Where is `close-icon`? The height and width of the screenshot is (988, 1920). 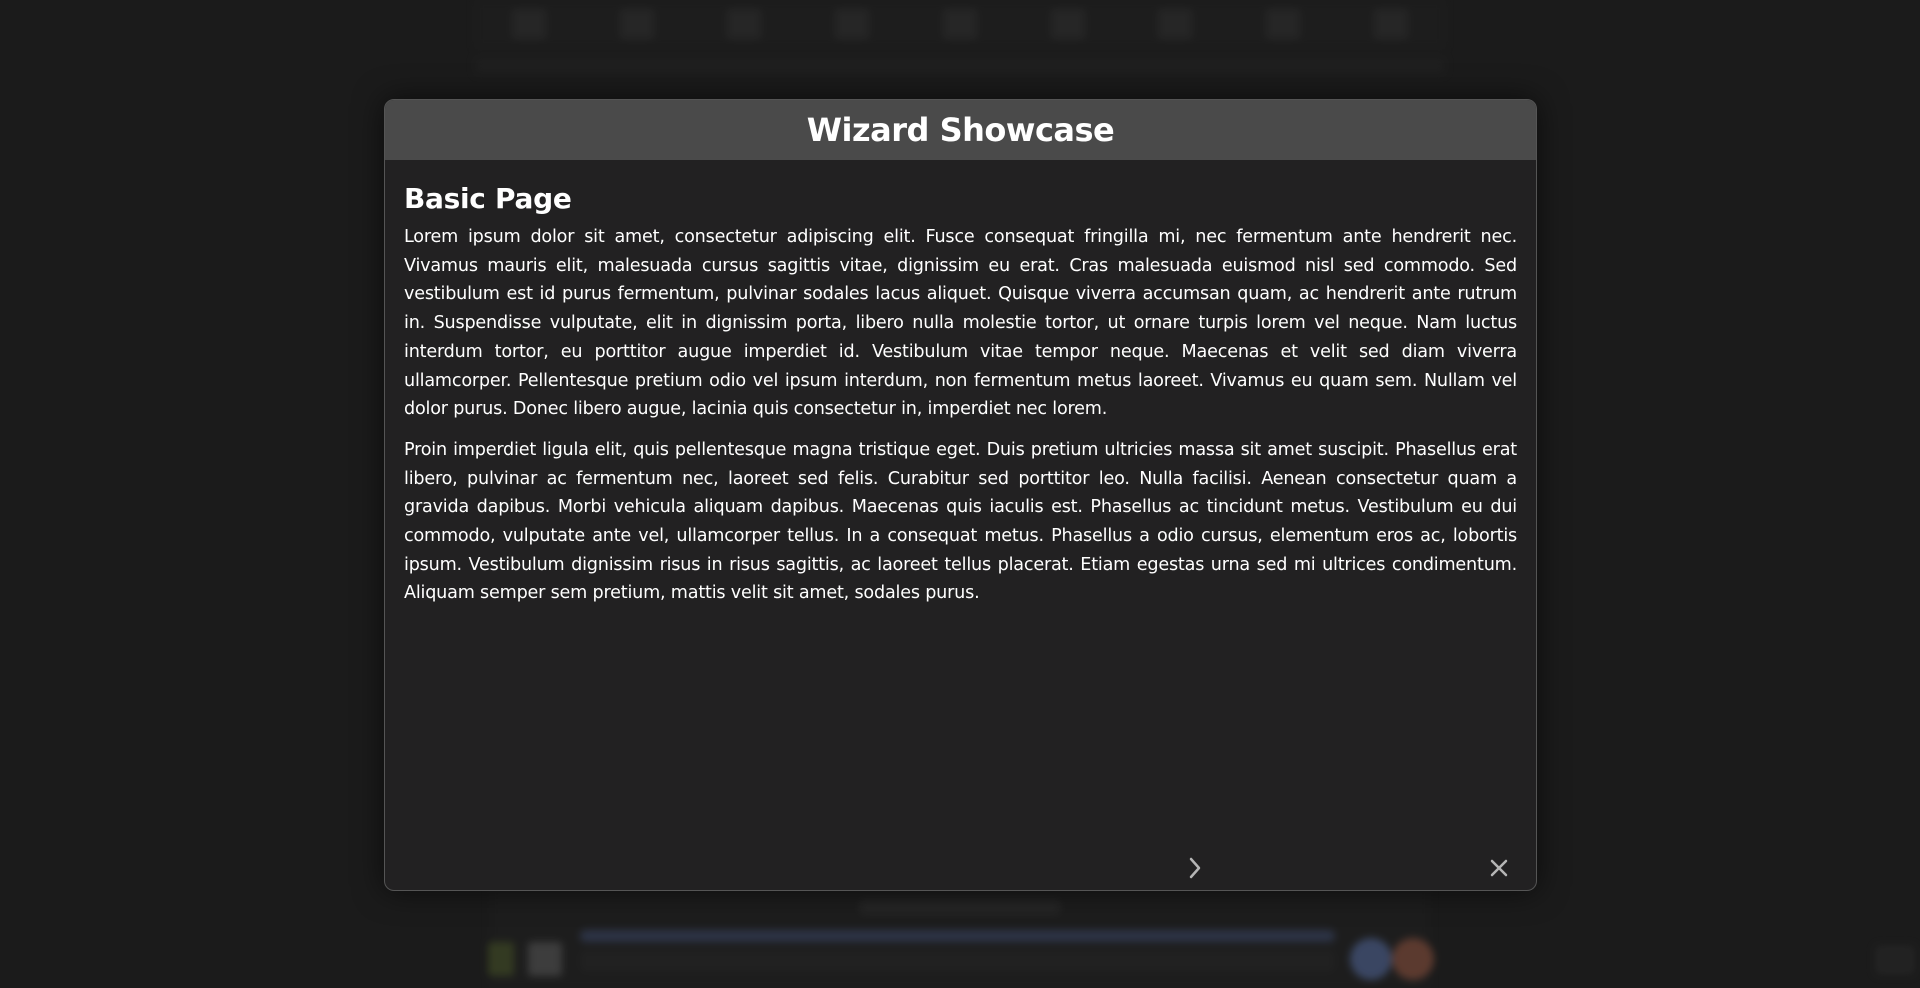
close-icon is located at coordinates (1499, 868).